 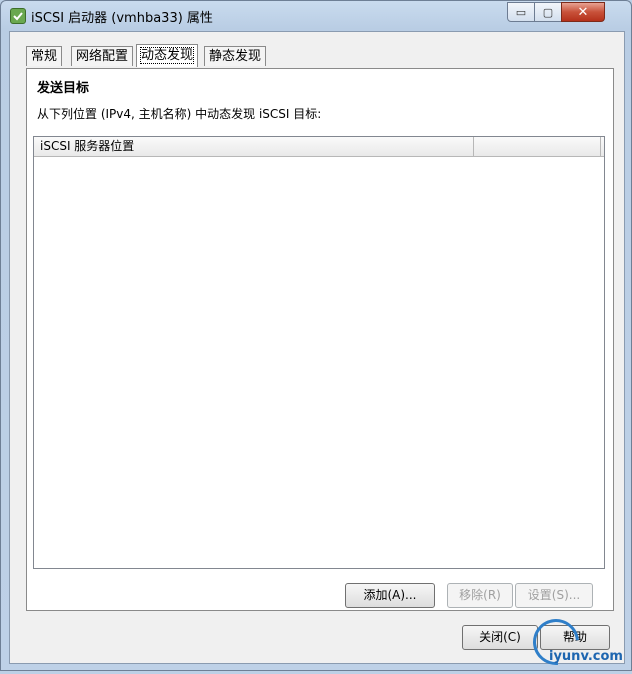 I want to click on remove-button: 移除(R), so click(x=480, y=595).